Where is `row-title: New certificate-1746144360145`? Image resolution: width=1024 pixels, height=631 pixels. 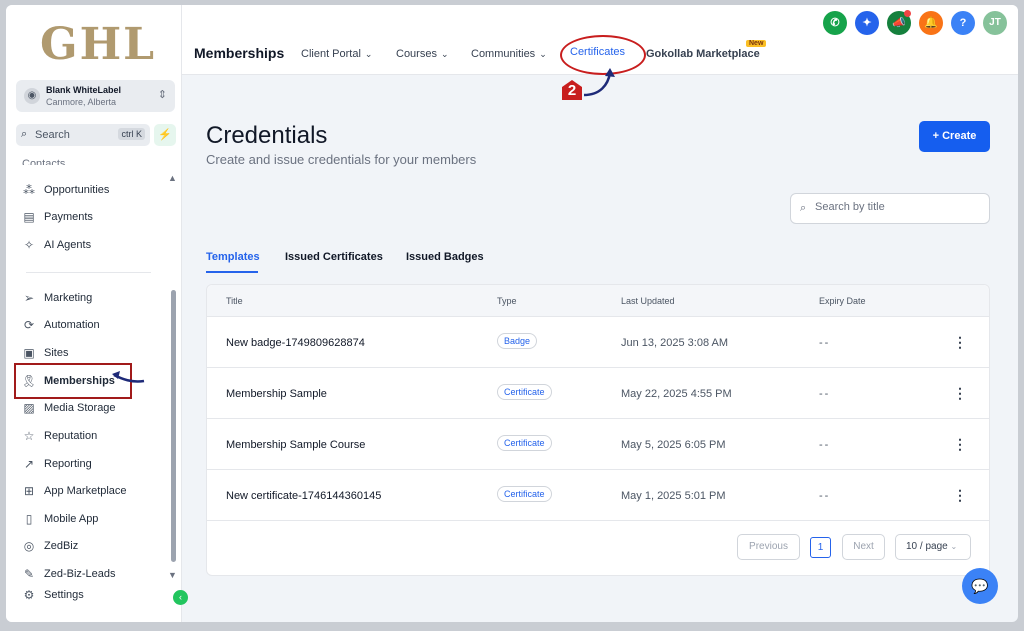 row-title: New certificate-1746144360145 is located at coordinates (303, 496).